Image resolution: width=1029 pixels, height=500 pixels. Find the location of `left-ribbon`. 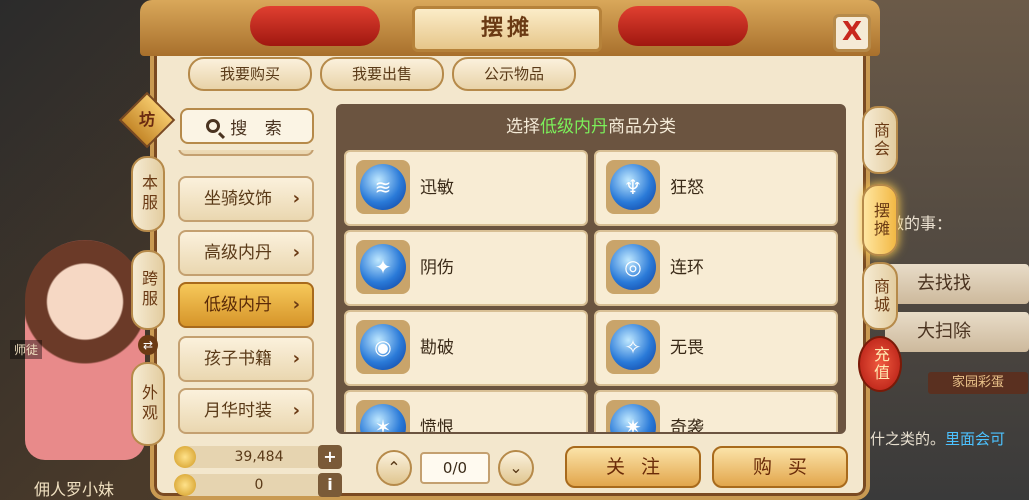

left-ribbon is located at coordinates (315, 26).